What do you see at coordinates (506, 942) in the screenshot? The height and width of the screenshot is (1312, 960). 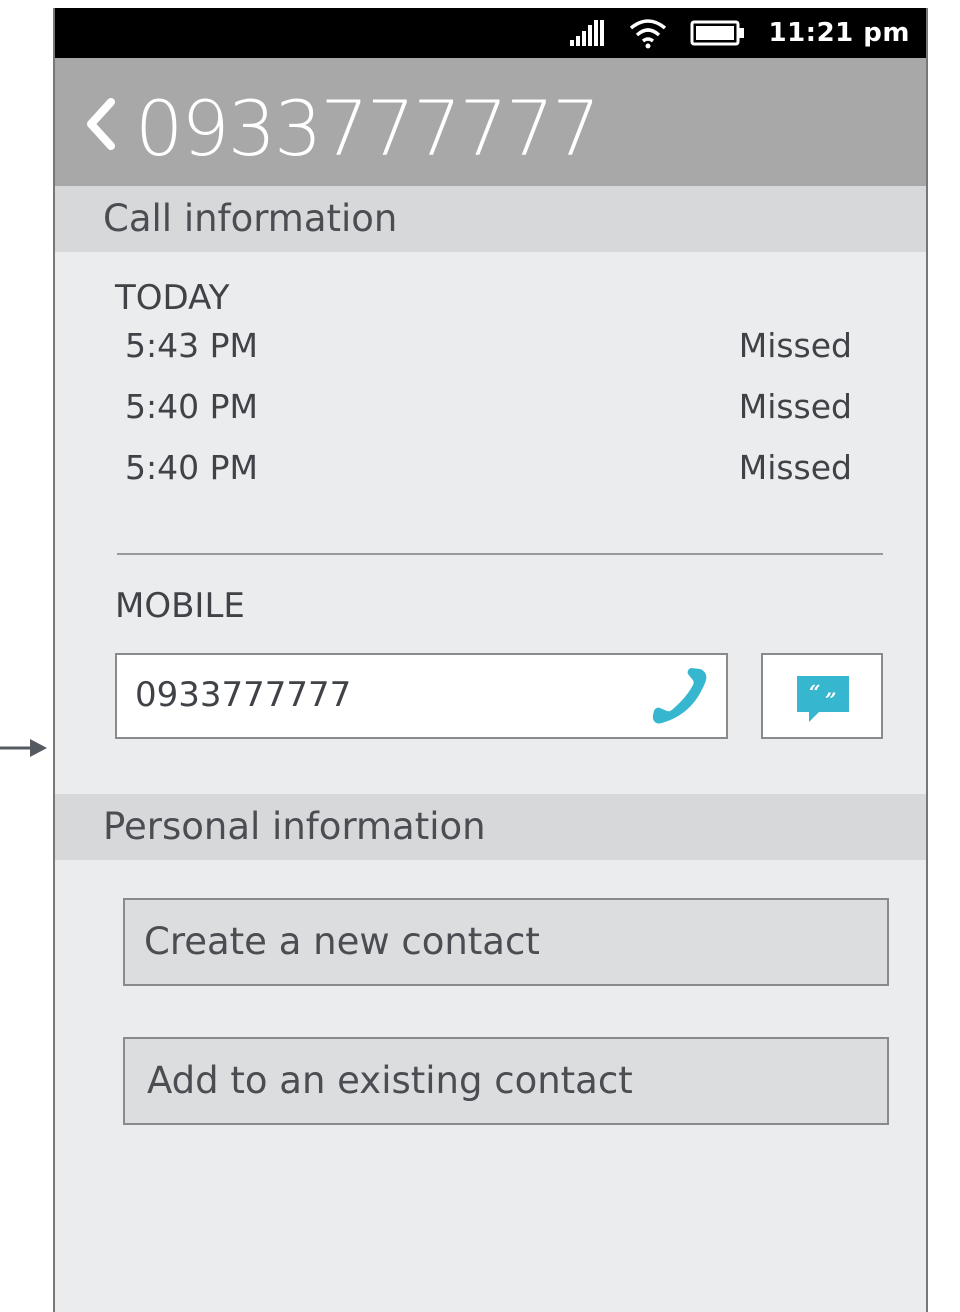 I see `create-contact-button: Create a new contact` at bounding box center [506, 942].